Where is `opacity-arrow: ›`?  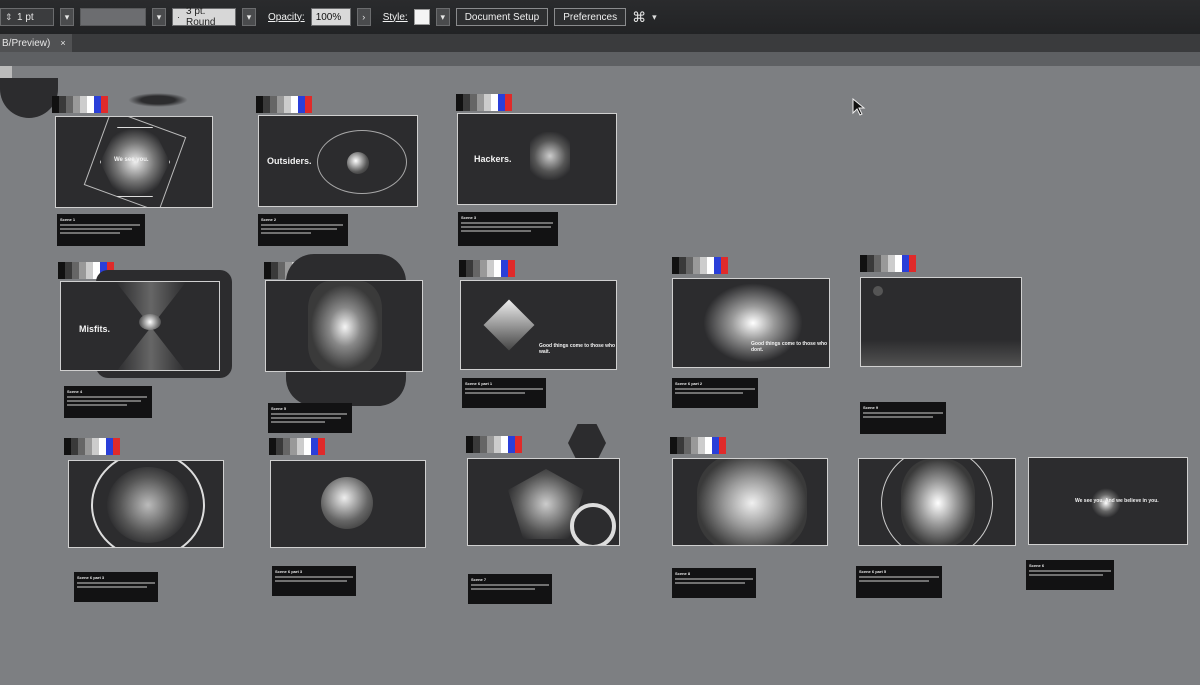
opacity-arrow: › is located at coordinates (363, 17).